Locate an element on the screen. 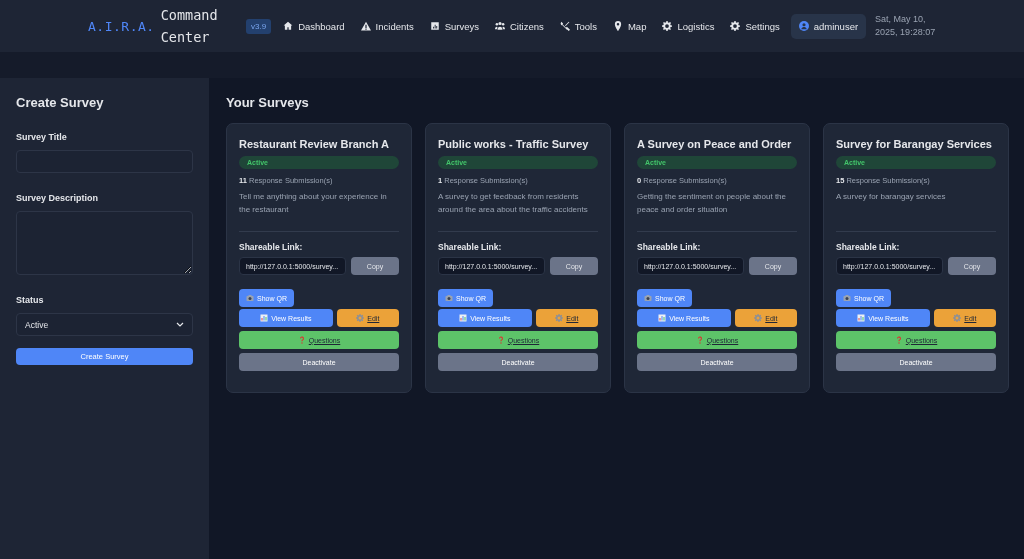 This screenshot has height=559, width=1024. textarea-field is located at coordinates (104, 243).